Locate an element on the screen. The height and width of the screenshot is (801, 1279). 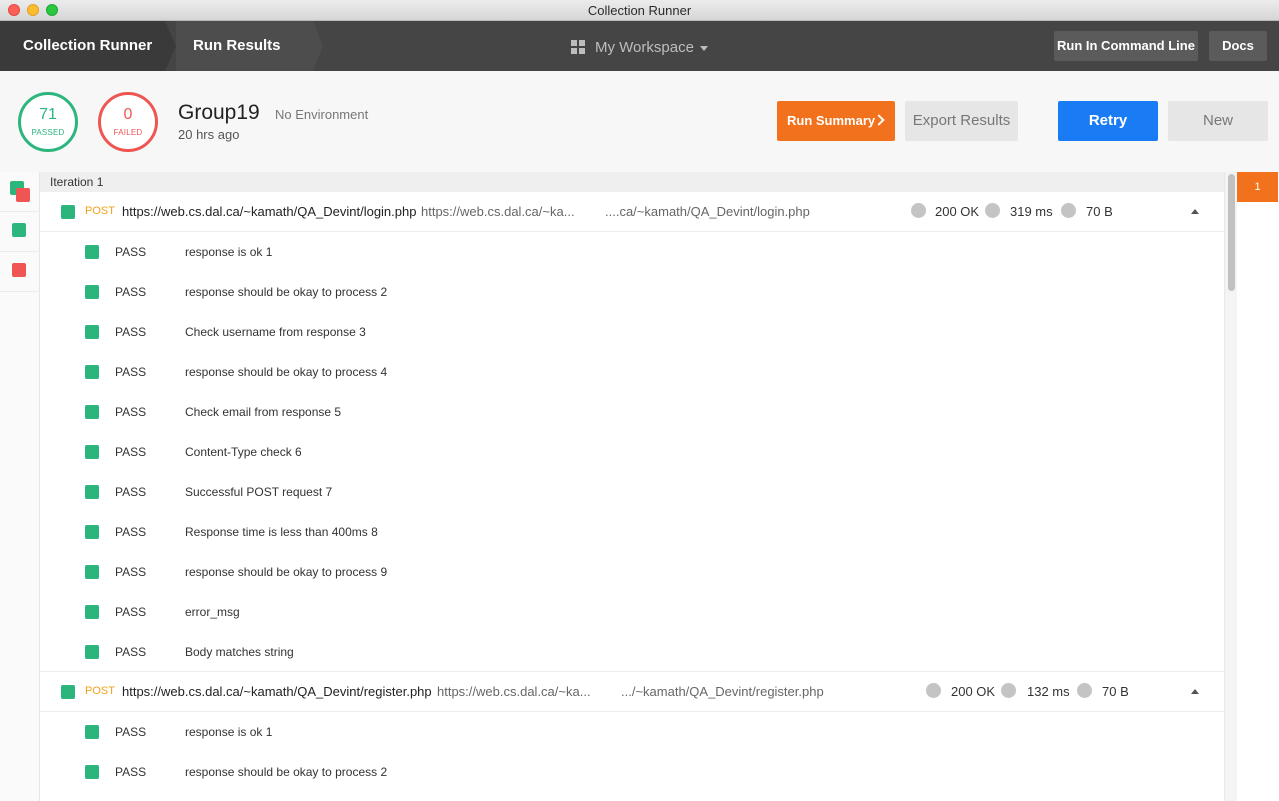
test-row: PASS error_msg is located at coordinates (632, 612).